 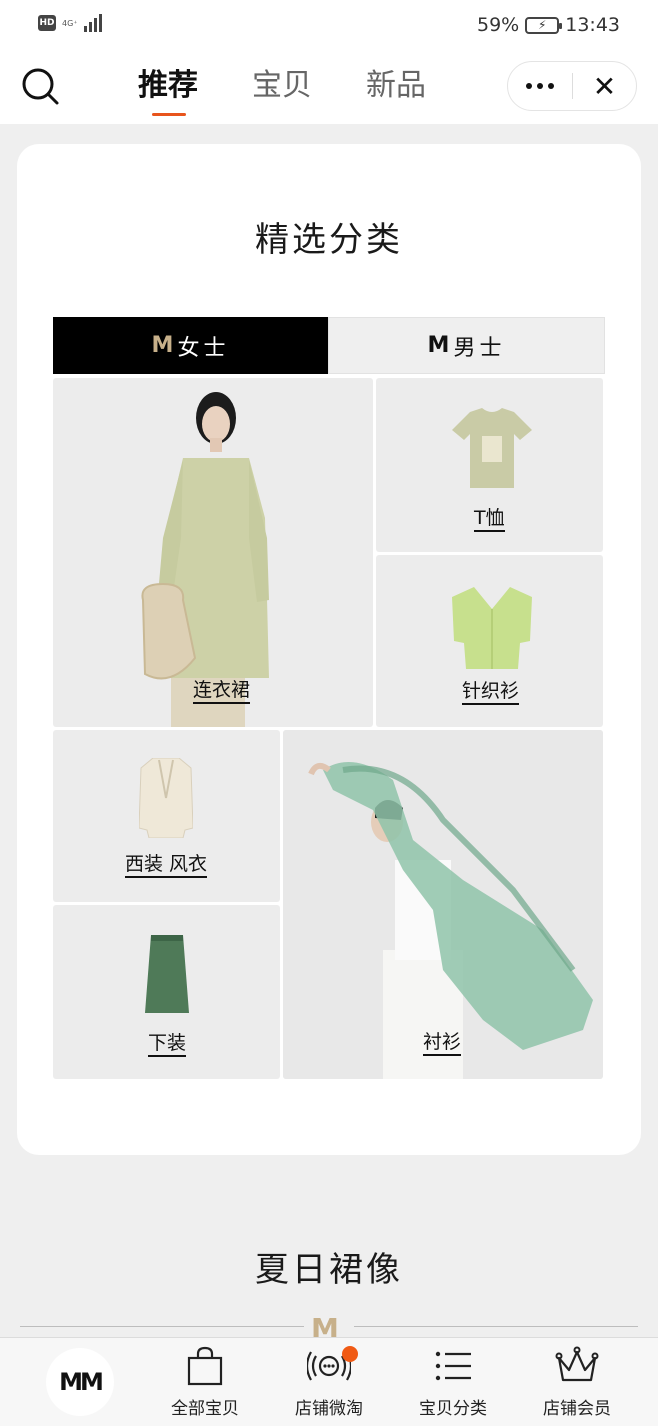 What do you see at coordinates (47, 23) in the screenshot?
I see `hd-badge: HD` at bounding box center [47, 23].